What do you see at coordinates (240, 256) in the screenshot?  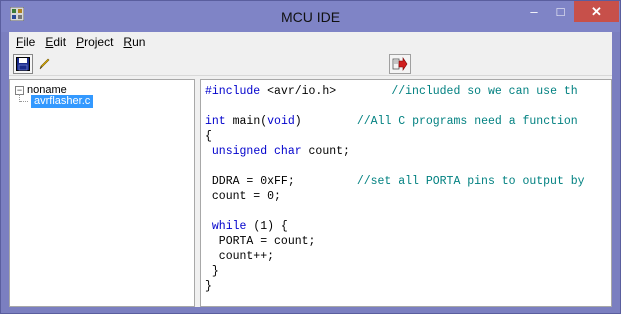 I see `code-token: count++;` at bounding box center [240, 256].